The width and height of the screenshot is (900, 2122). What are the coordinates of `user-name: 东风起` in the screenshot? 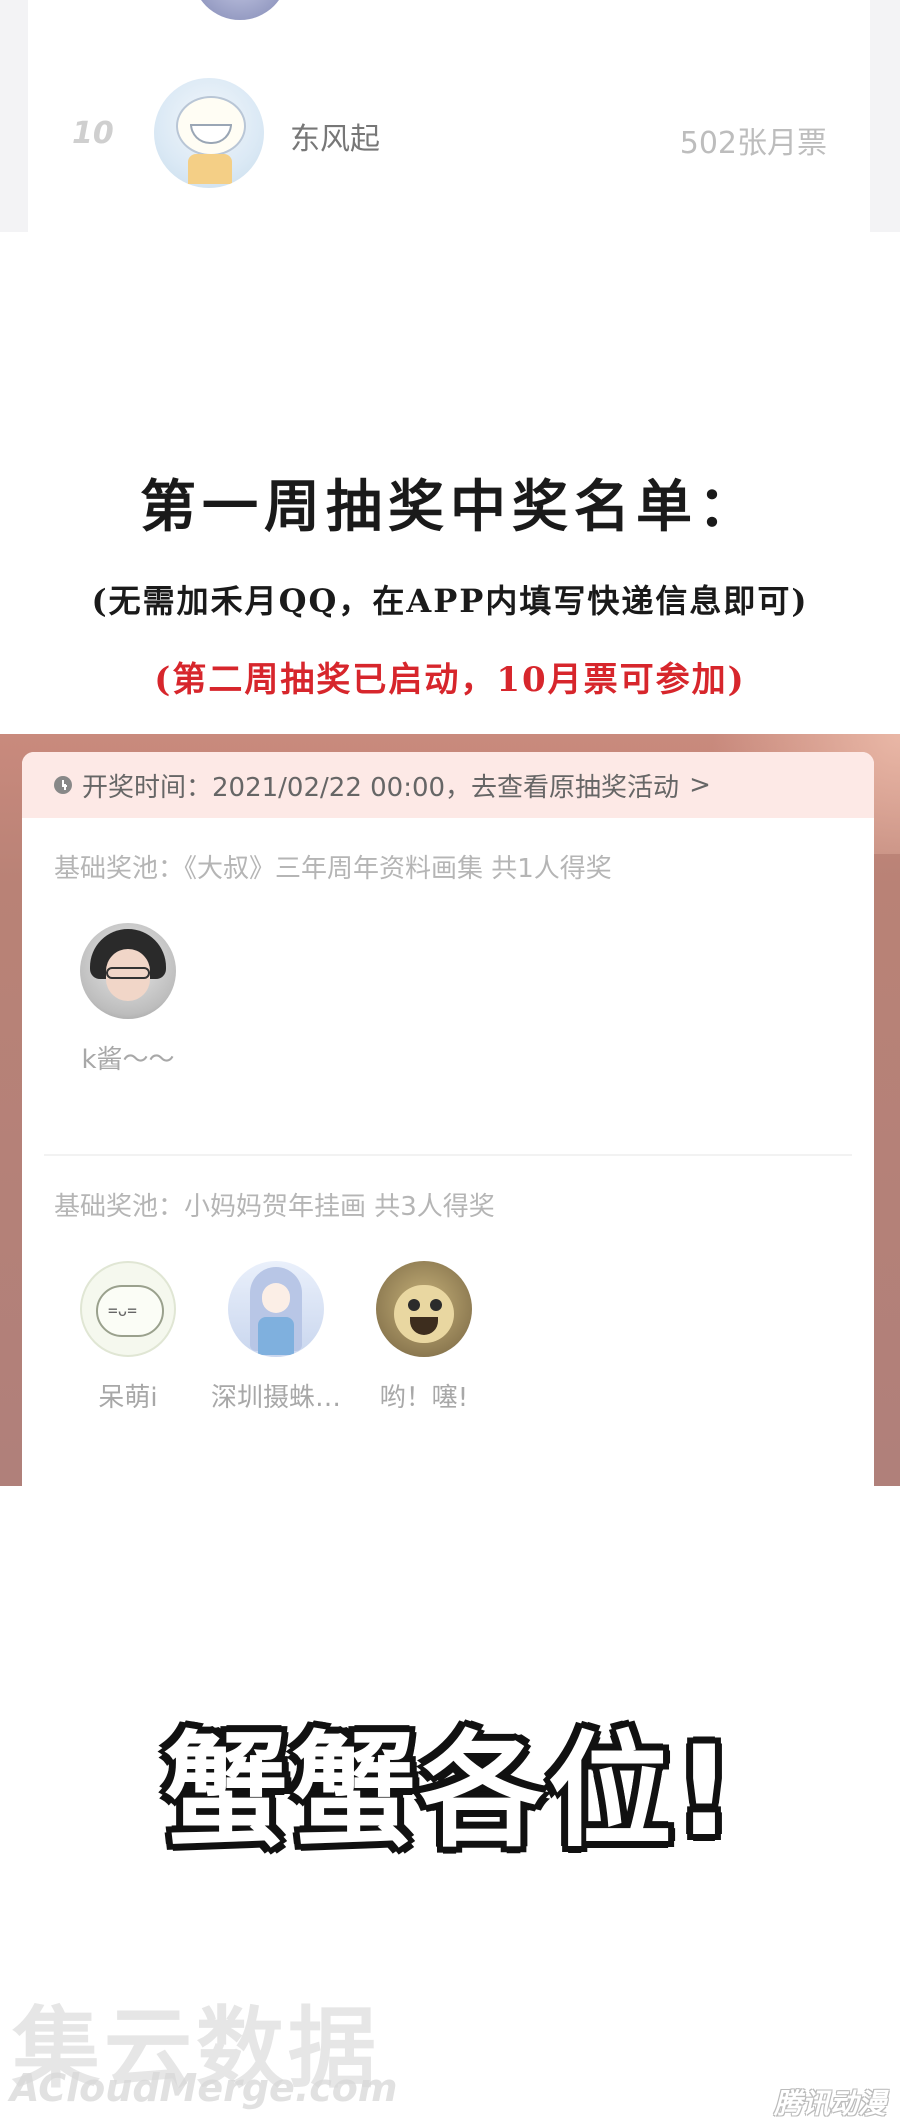 It's located at (335, 136).